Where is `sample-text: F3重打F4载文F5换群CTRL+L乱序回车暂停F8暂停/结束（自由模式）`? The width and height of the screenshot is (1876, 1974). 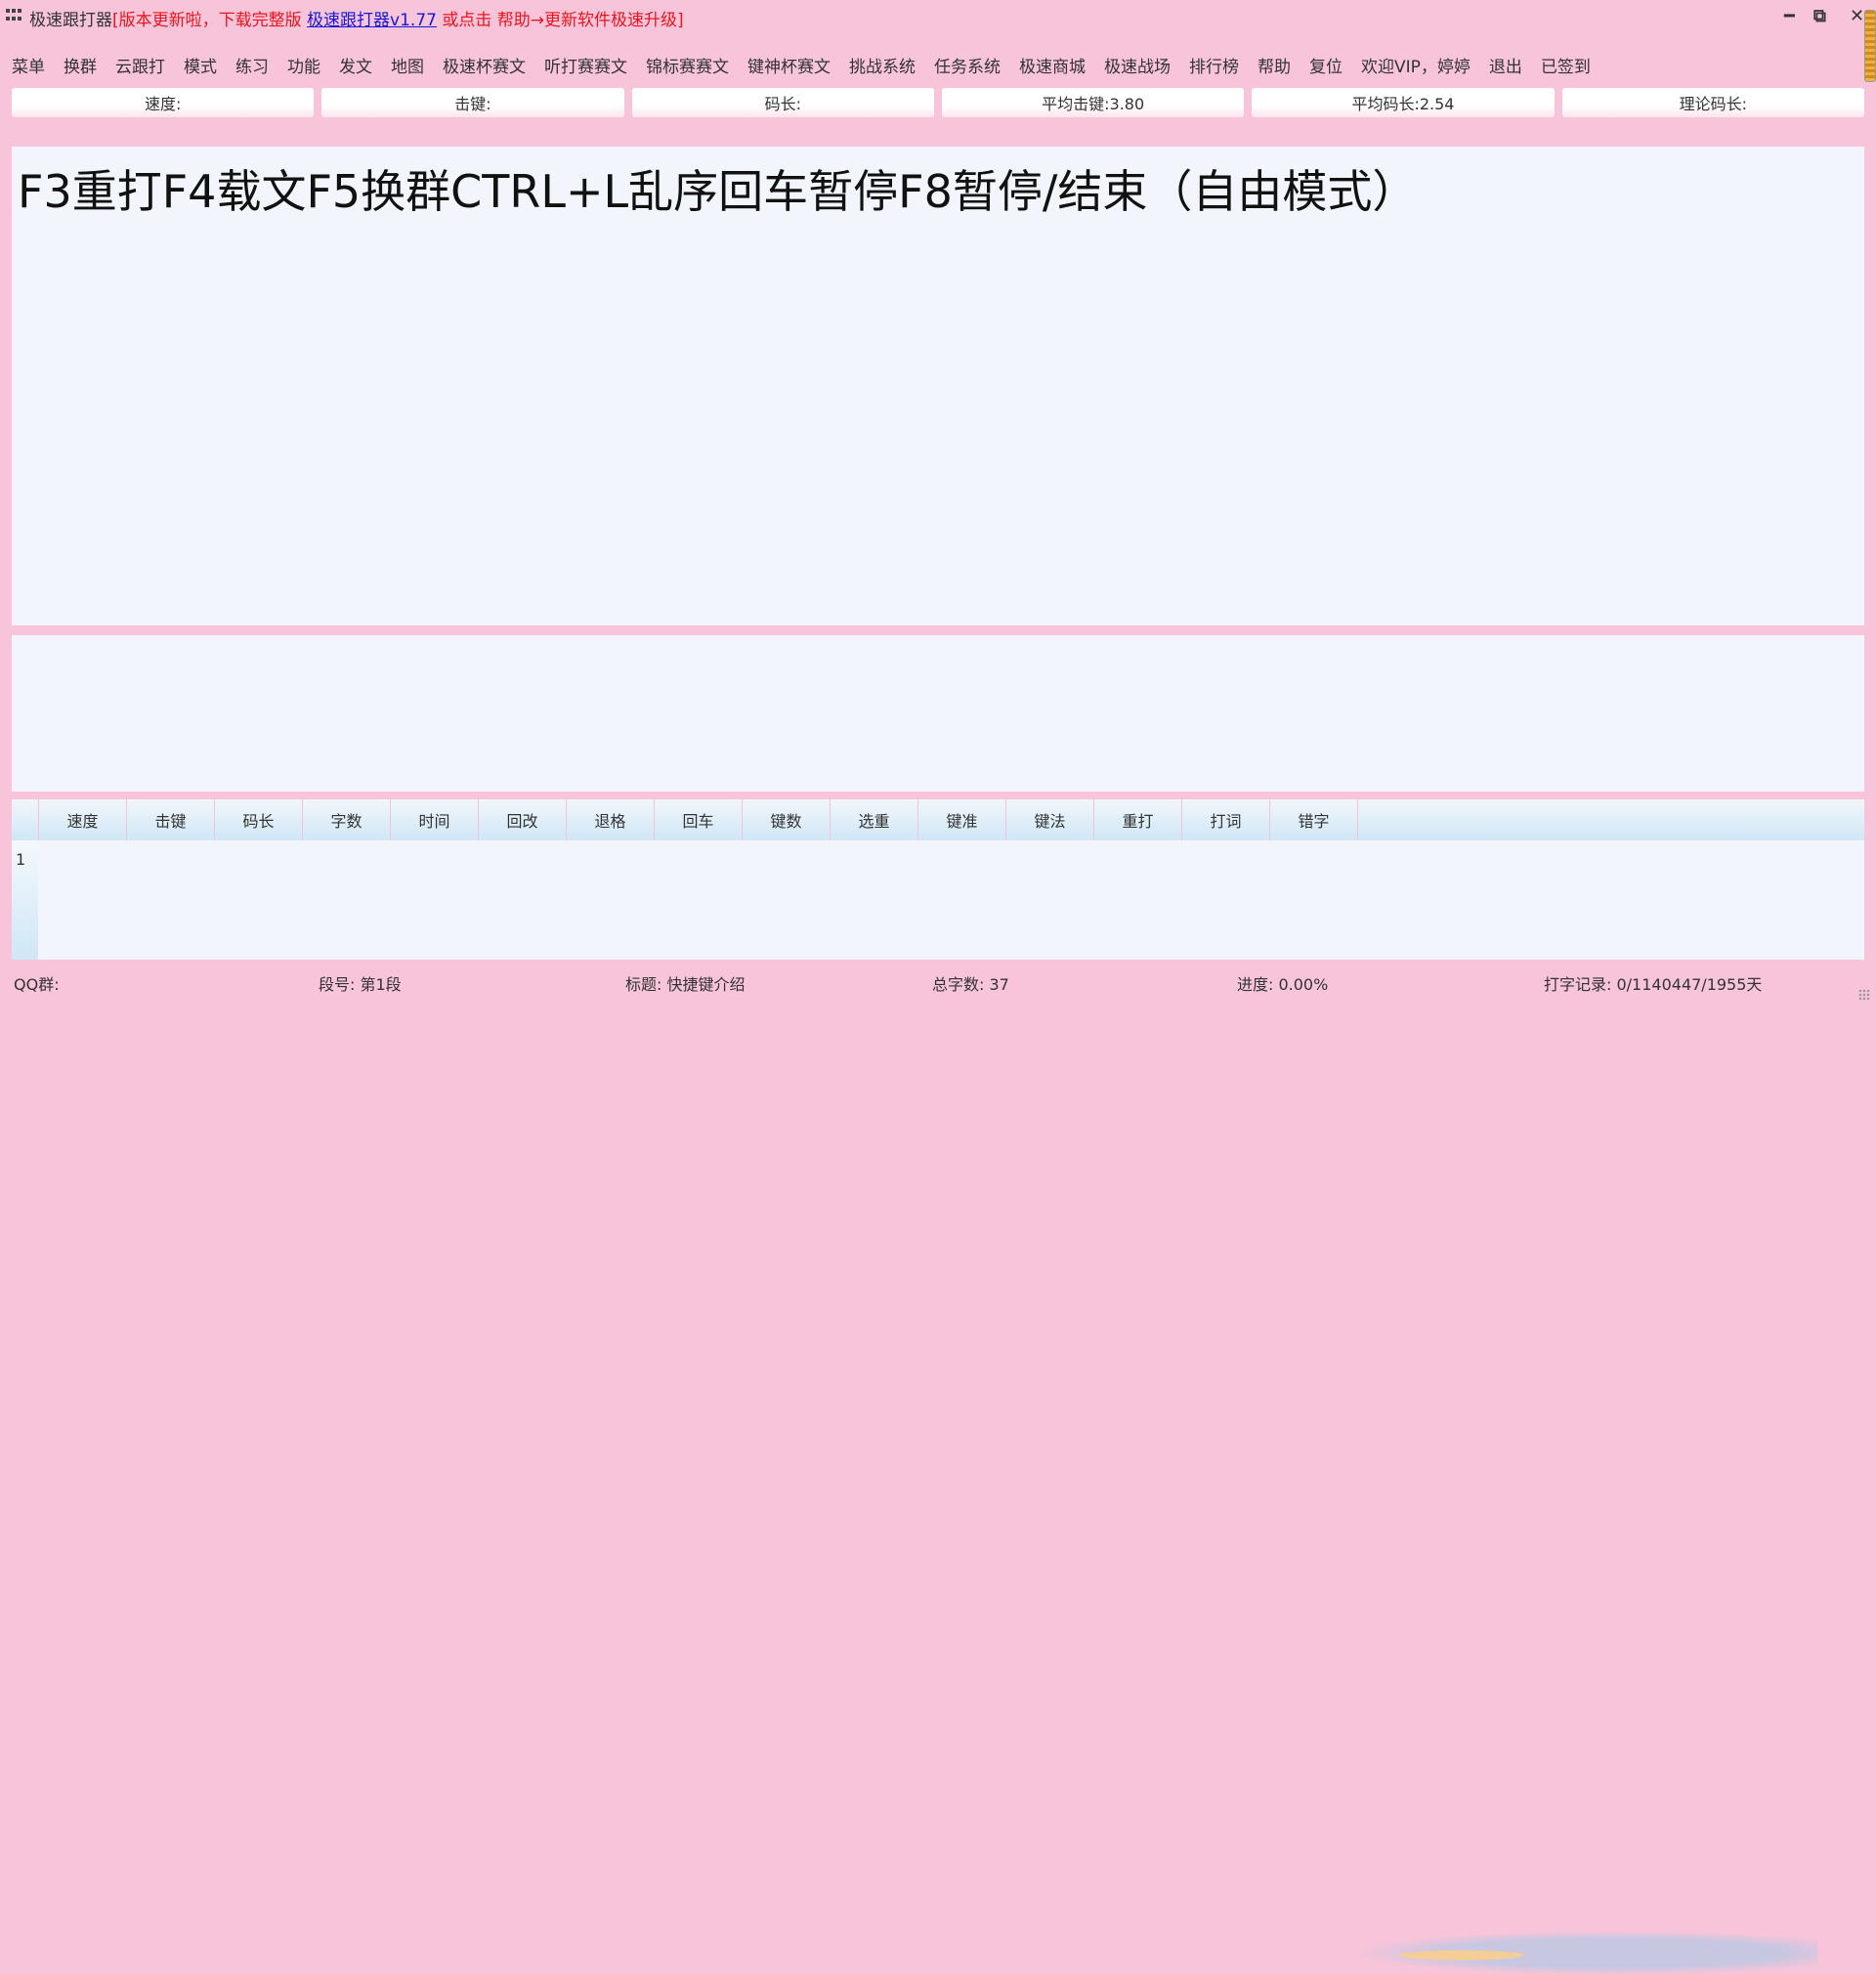 sample-text: F3重打F4载文F5换群CTRL+L乱序回车暂停F8暂停/结束（自由模式） is located at coordinates (718, 192).